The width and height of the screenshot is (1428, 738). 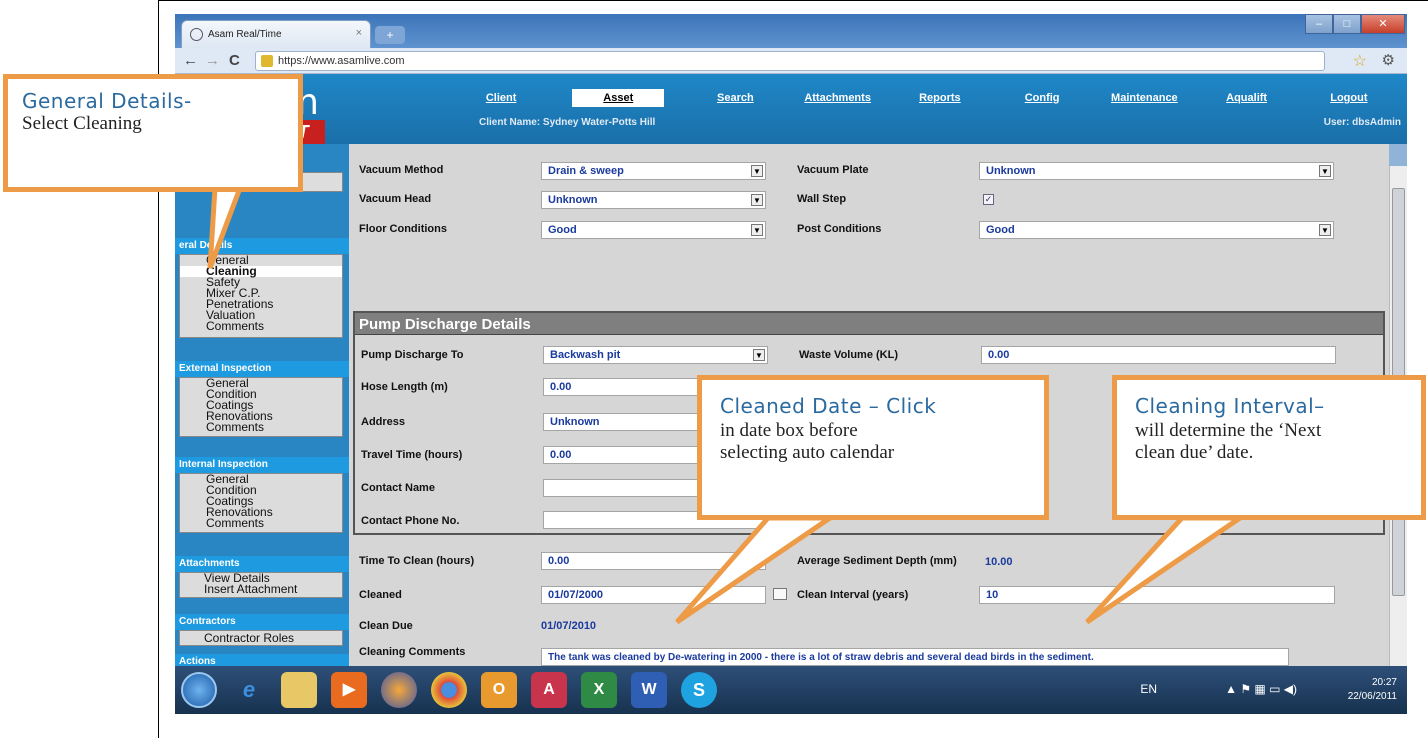 I want to click on tab-close-icon: ×, so click(x=359, y=33).